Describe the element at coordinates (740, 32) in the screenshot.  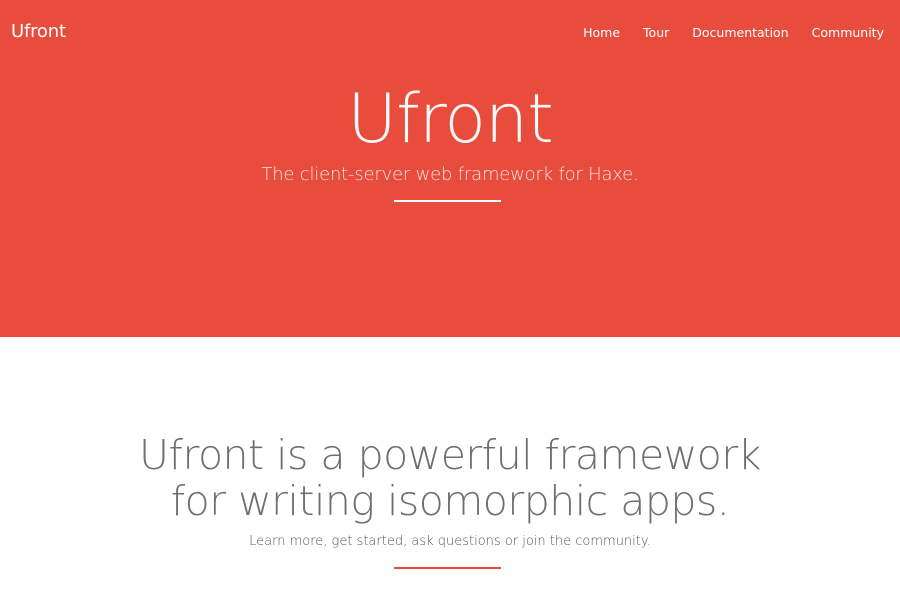
I see `nav-item-documentation: Documentation` at that location.